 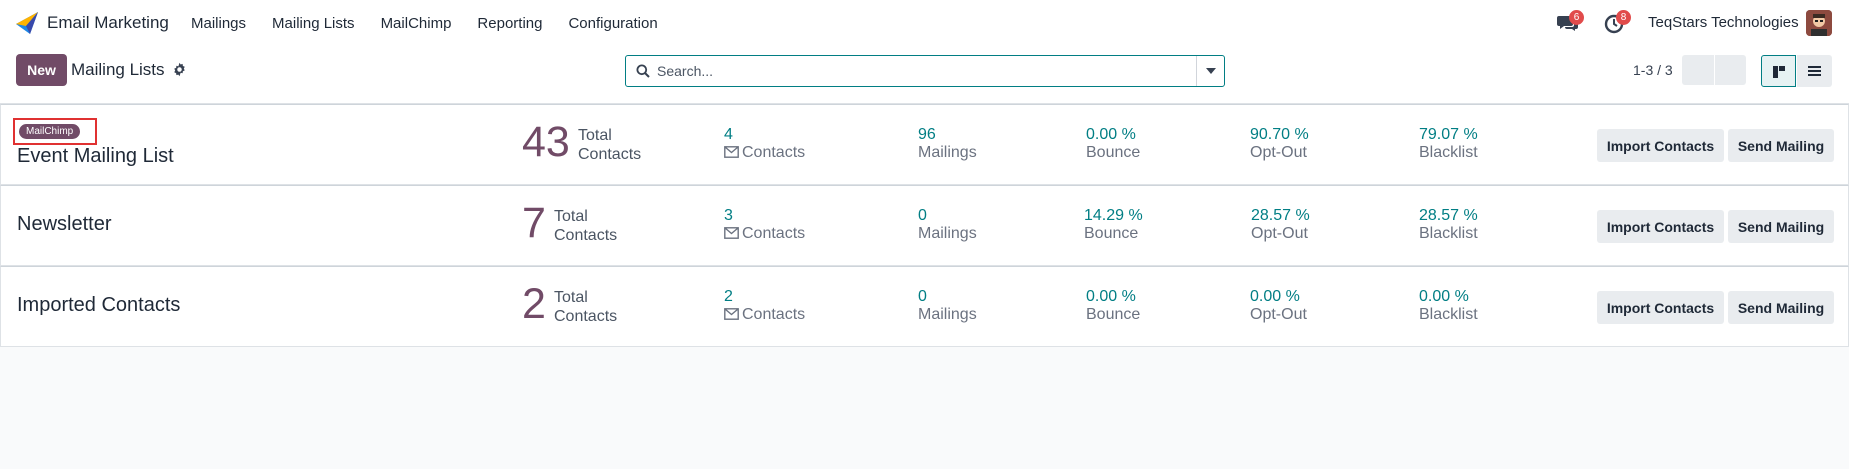 I want to click on pager-value: 1-3 / 3, so click(x=1653, y=70).